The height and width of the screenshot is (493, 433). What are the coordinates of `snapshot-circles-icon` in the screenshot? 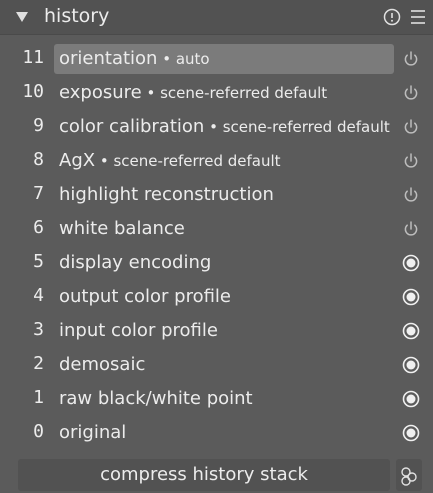 It's located at (409, 476).